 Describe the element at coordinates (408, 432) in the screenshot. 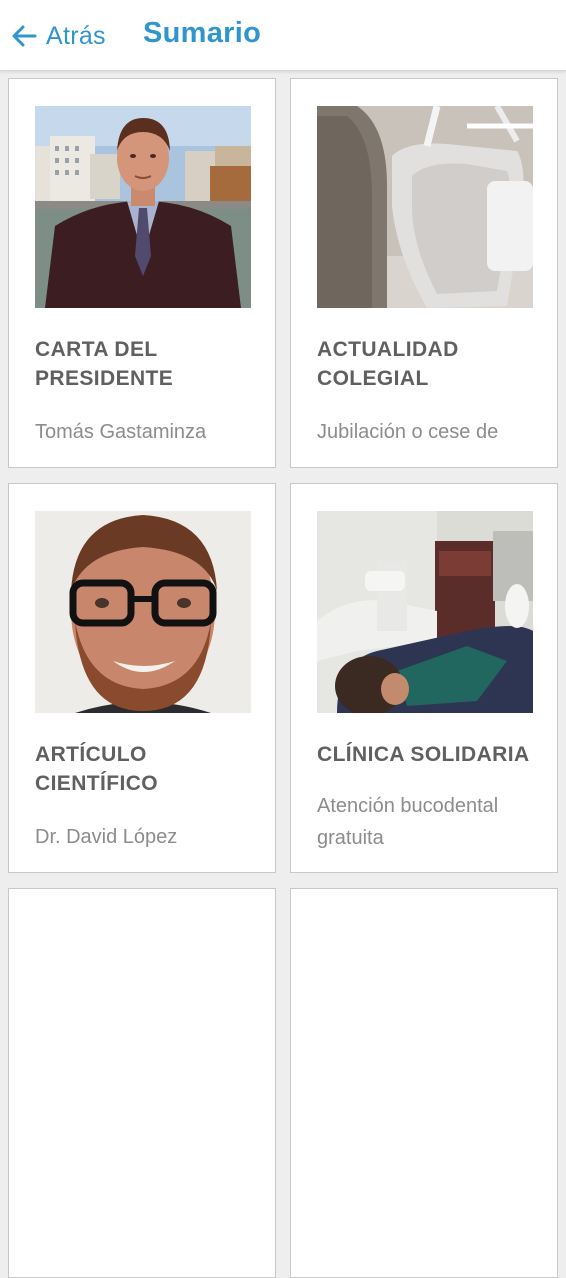

I see `card-subtitle: Jubilación o cese de` at that location.